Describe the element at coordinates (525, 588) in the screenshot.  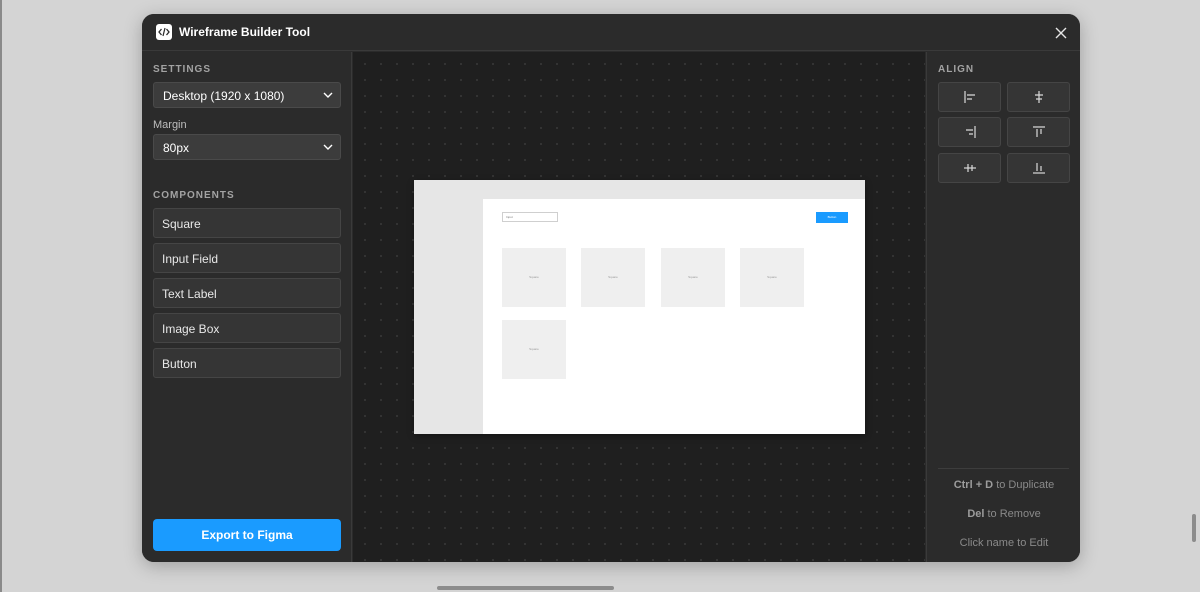
I see `home-indicator` at that location.